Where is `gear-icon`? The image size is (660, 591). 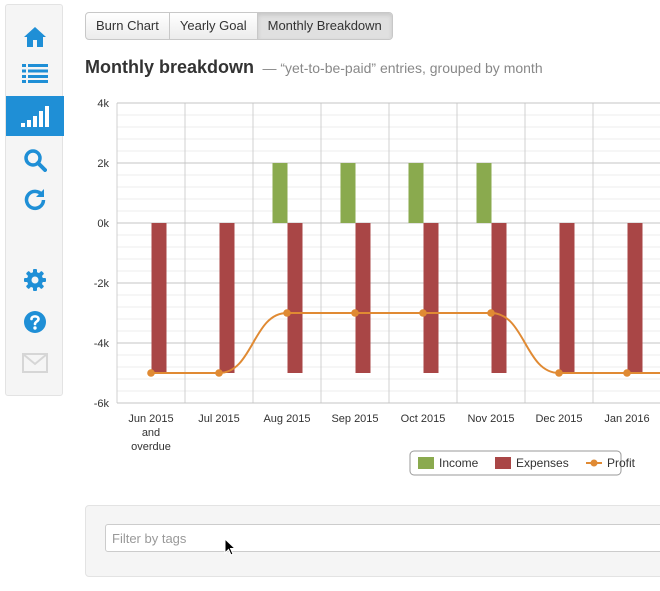
gear-icon is located at coordinates (35, 280).